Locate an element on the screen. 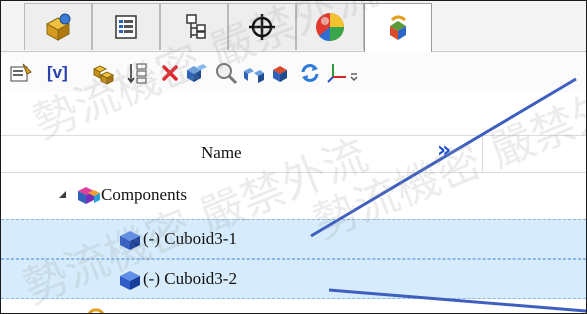  tab-dimxpert is located at coordinates (262, 26).